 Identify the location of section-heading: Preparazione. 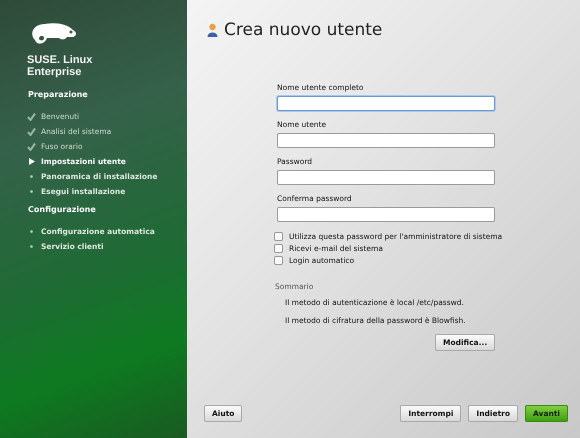
(58, 94).